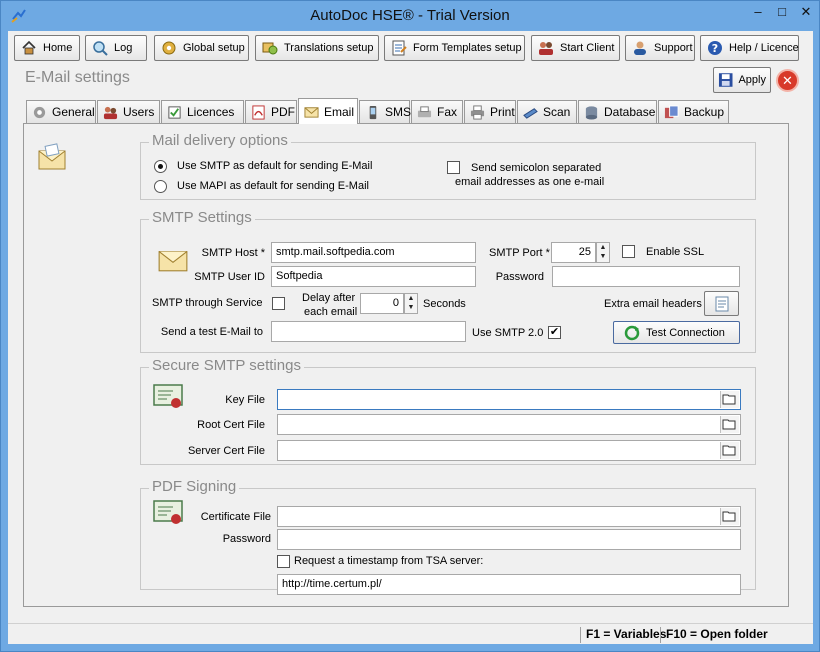  I want to click on pdf-password-input, so click(509, 539).